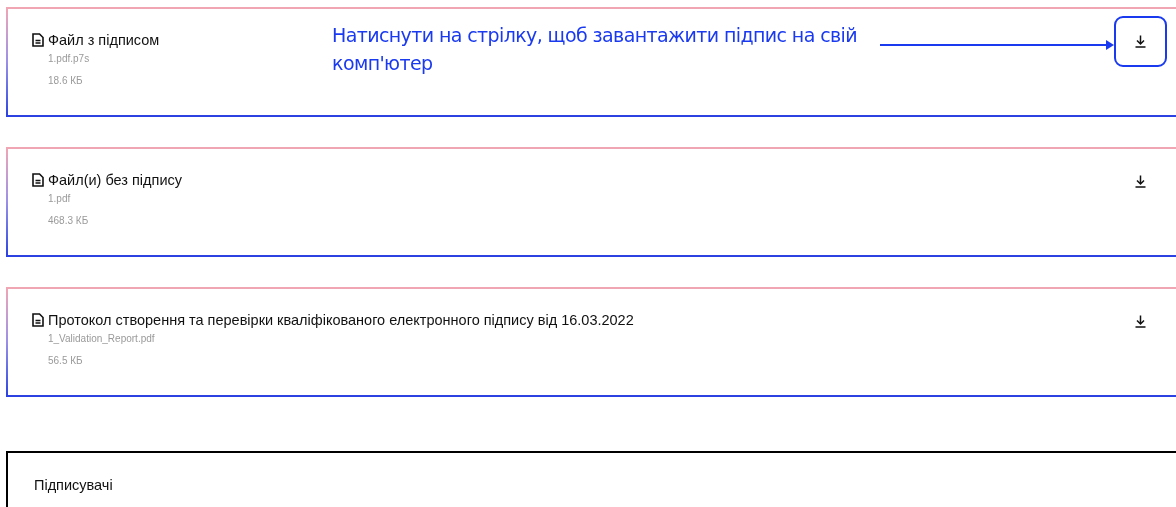 This screenshot has height=507, width=1176. What do you see at coordinates (65, 81) in the screenshot?
I see `file-size: 18.6 КБ` at bounding box center [65, 81].